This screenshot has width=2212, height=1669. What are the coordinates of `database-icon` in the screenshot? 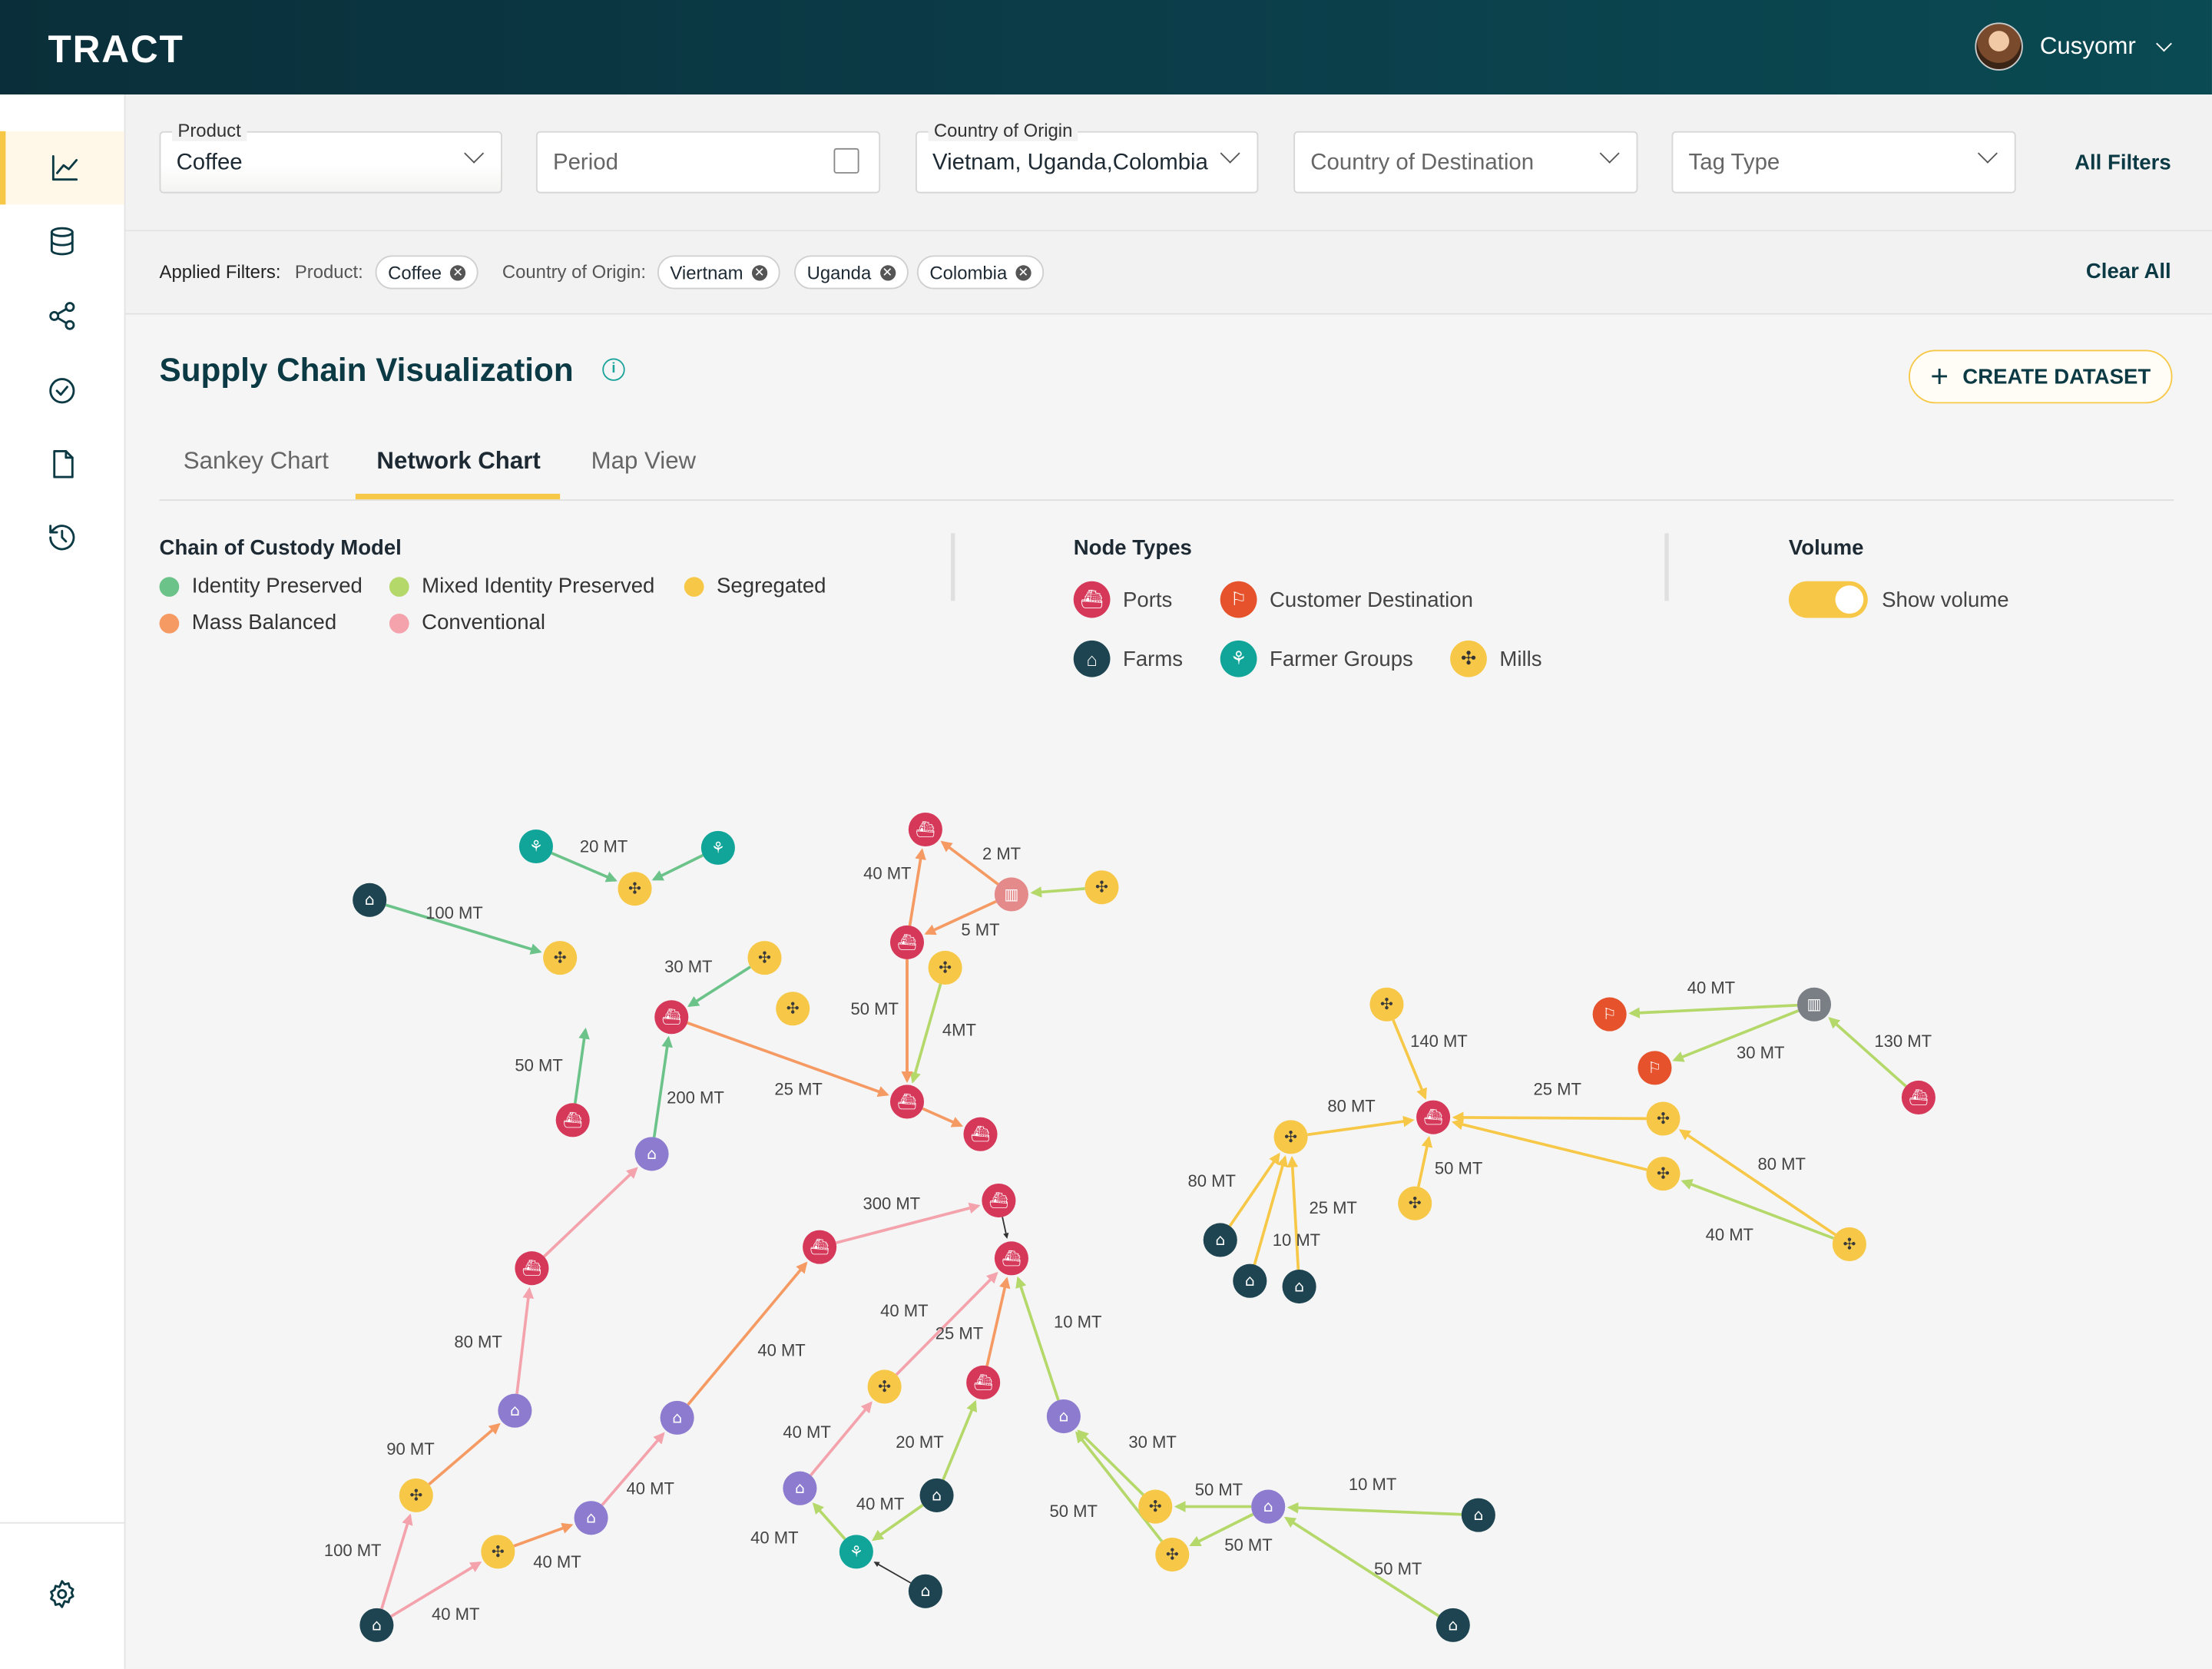 It's located at (62, 241).